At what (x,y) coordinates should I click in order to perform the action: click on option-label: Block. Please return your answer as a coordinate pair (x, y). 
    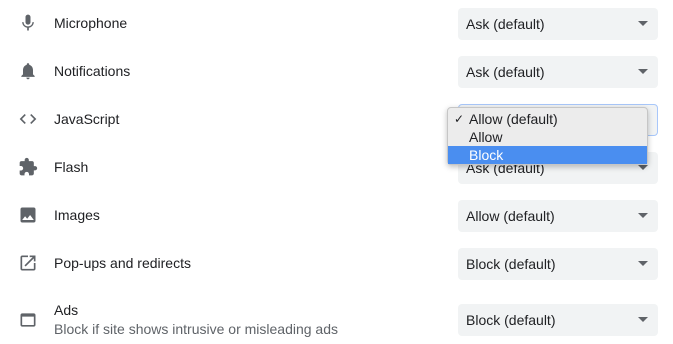
    Looking at the image, I should click on (486, 155).